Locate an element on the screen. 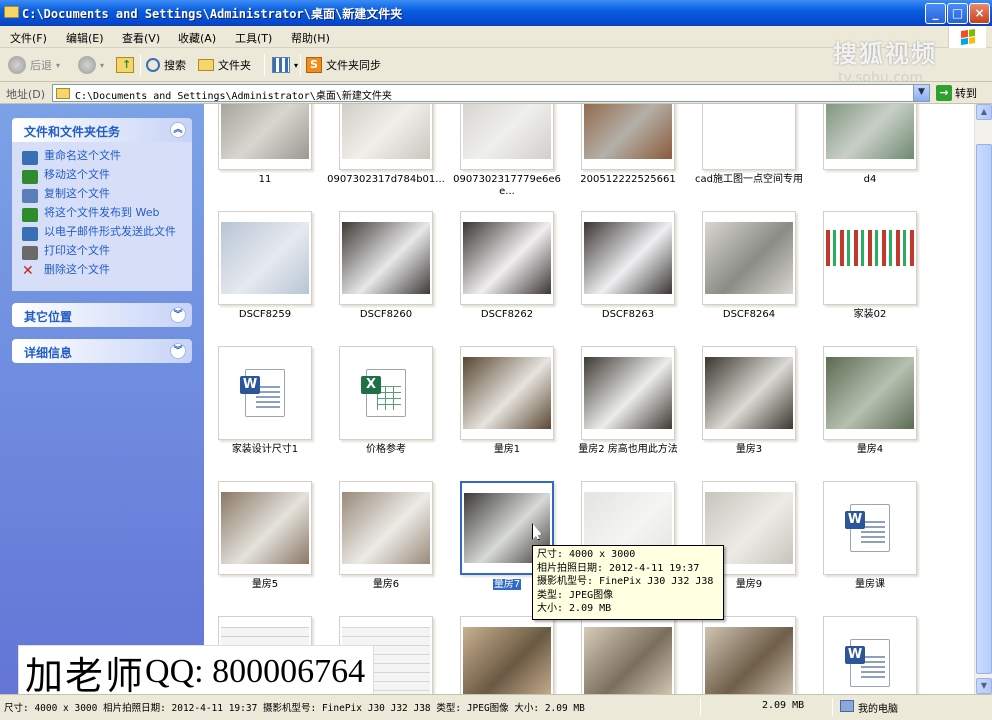 The width and height of the screenshot is (992, 720). task-item: ✕ 删除这个文件 is located at coordinates (103, 272).